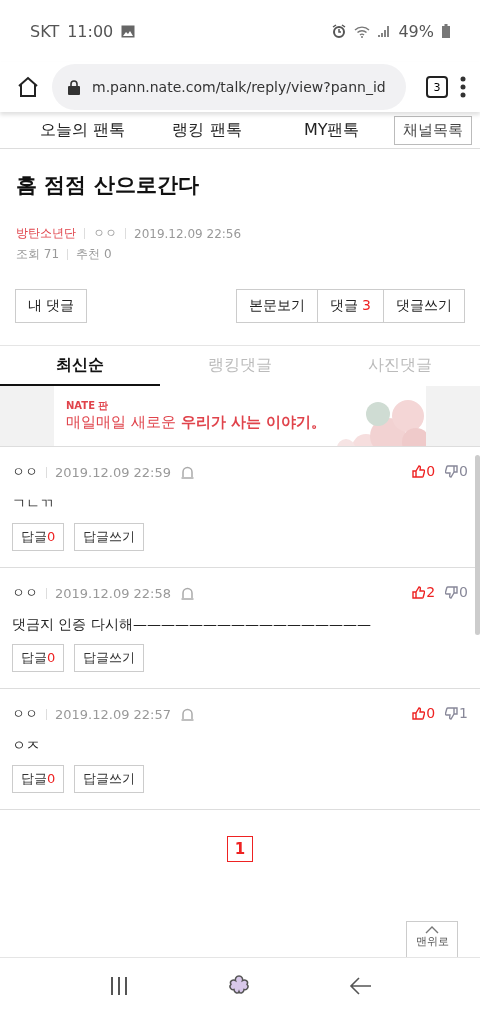 This screenshot has height=1013, width=480. I want to click on ad-banner: NATE 판 매일매일 새로운 우리가 사는 이야기。, so click(240, 416).